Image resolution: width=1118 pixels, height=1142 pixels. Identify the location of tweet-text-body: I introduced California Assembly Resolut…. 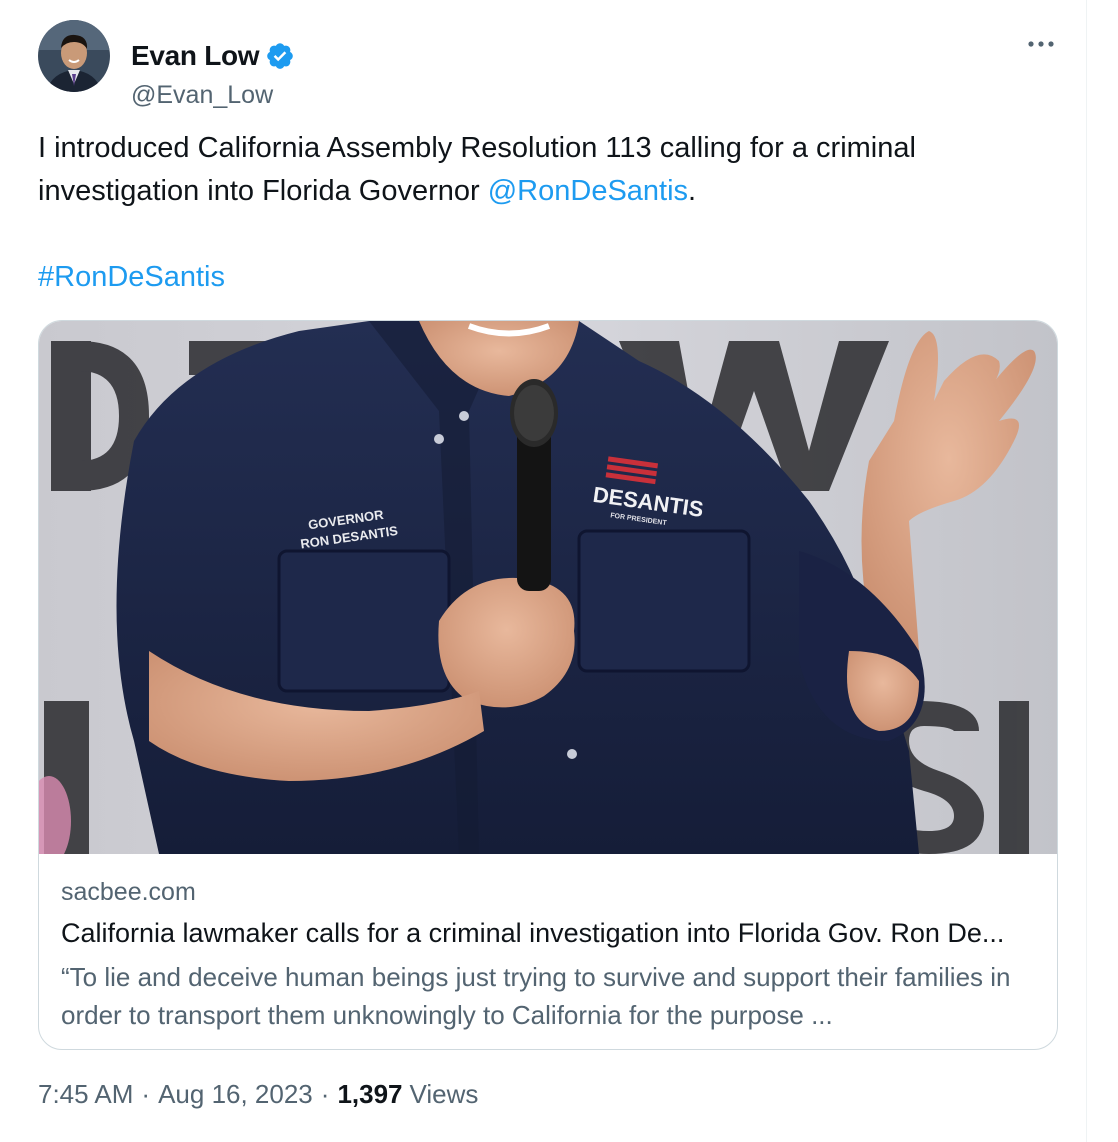
(477, 169).